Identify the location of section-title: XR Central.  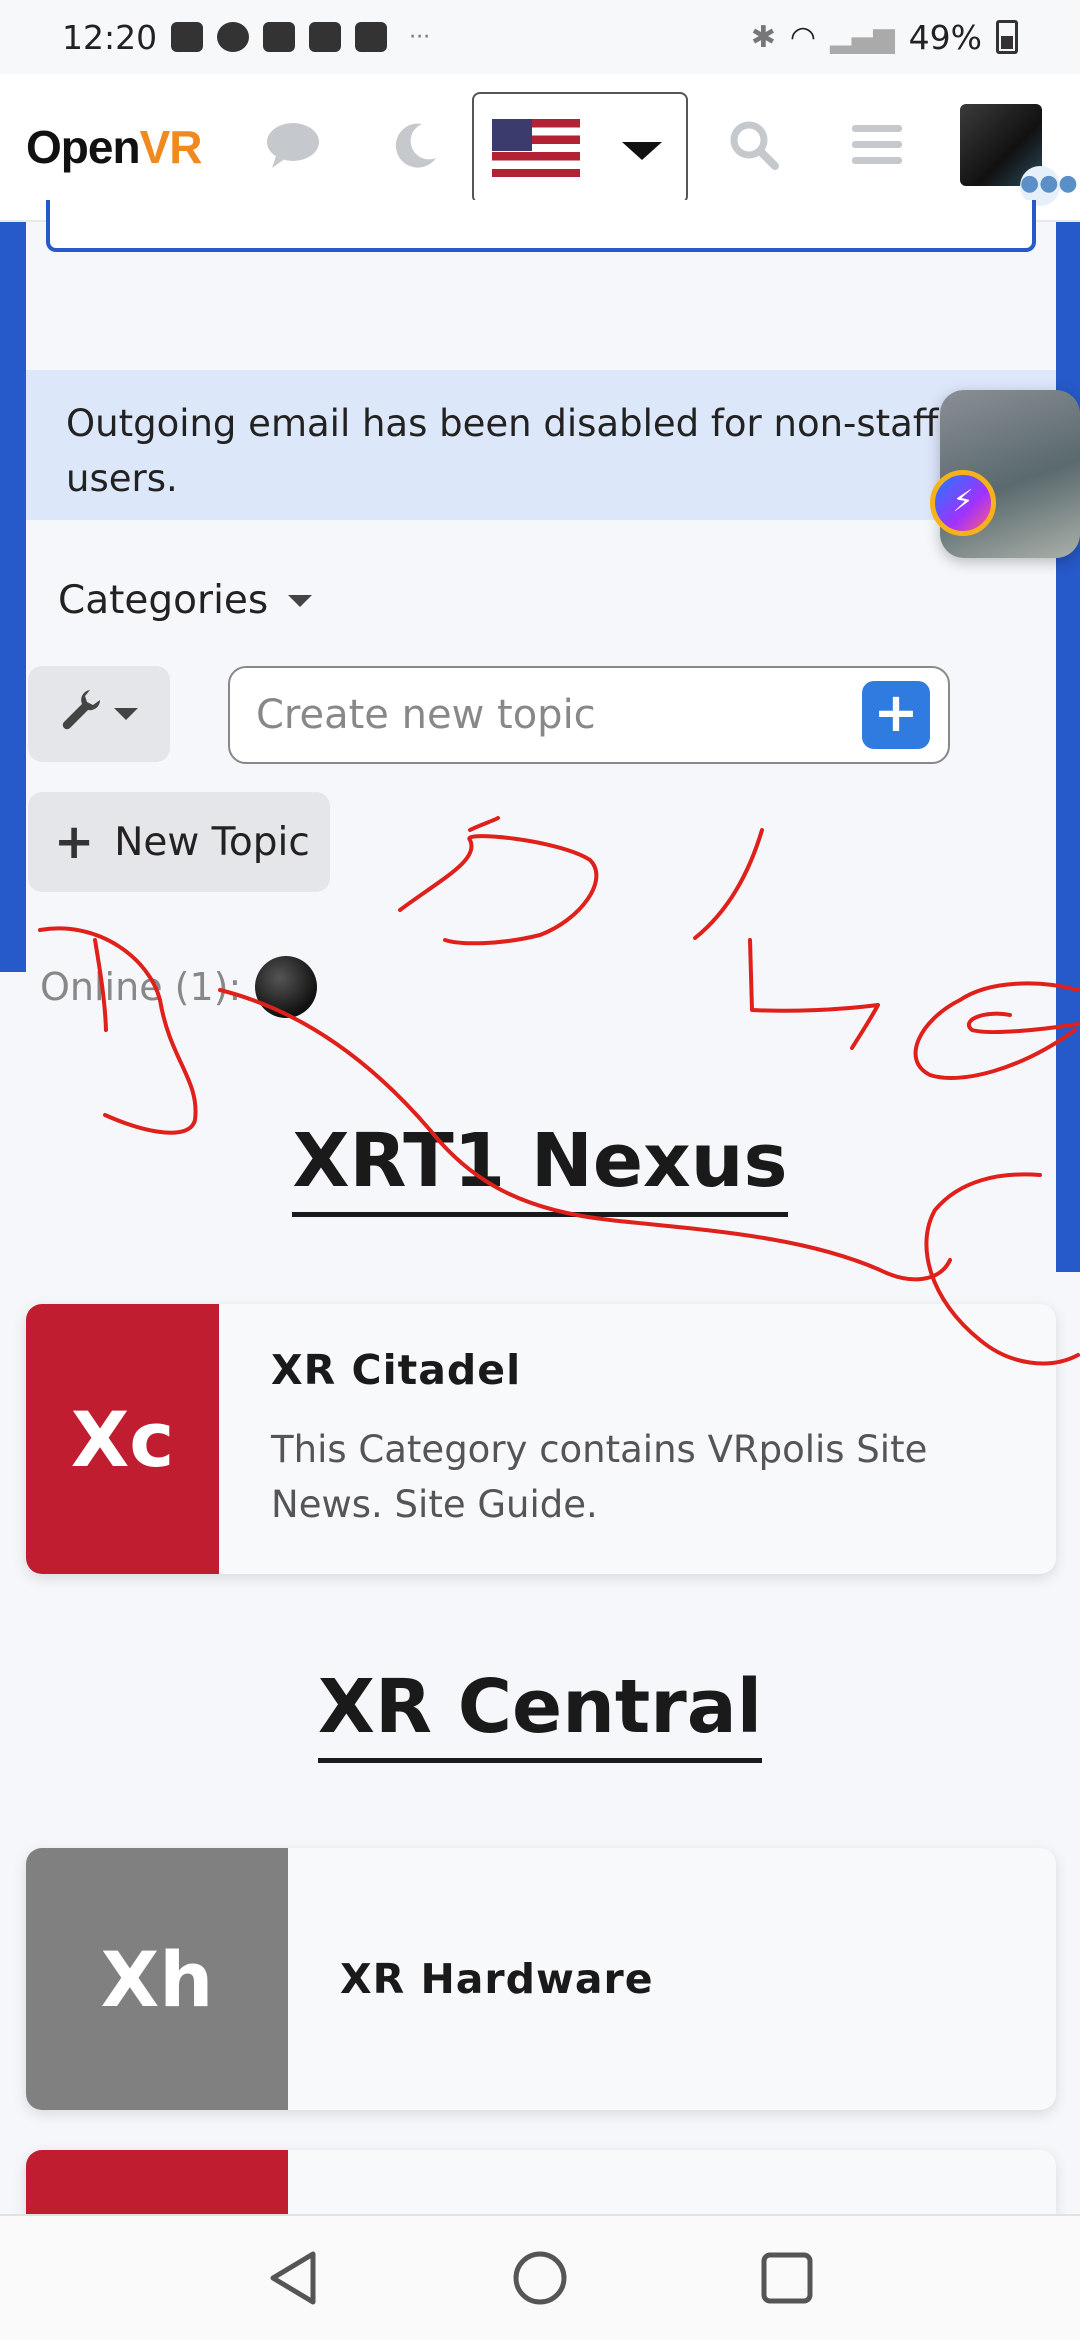
(540, 1713).